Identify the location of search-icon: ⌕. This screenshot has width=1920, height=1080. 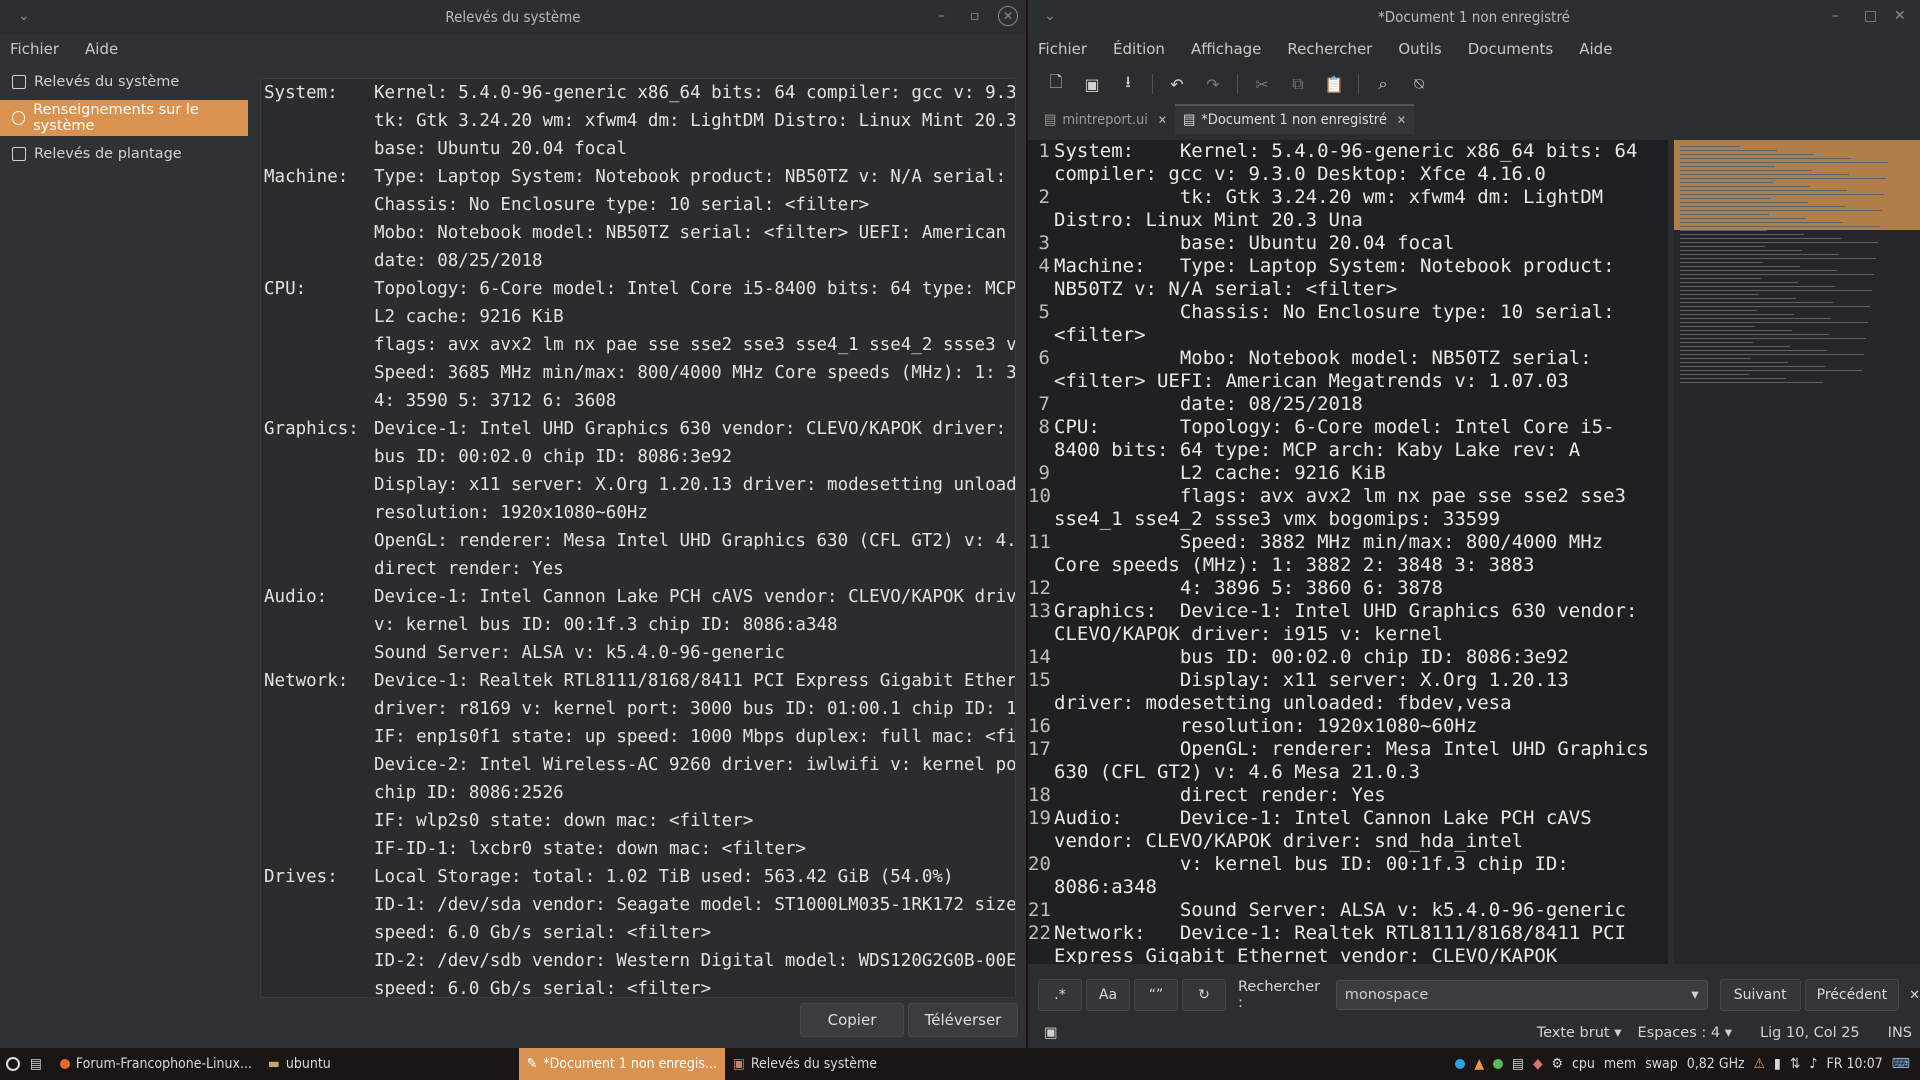
(1383, 84).